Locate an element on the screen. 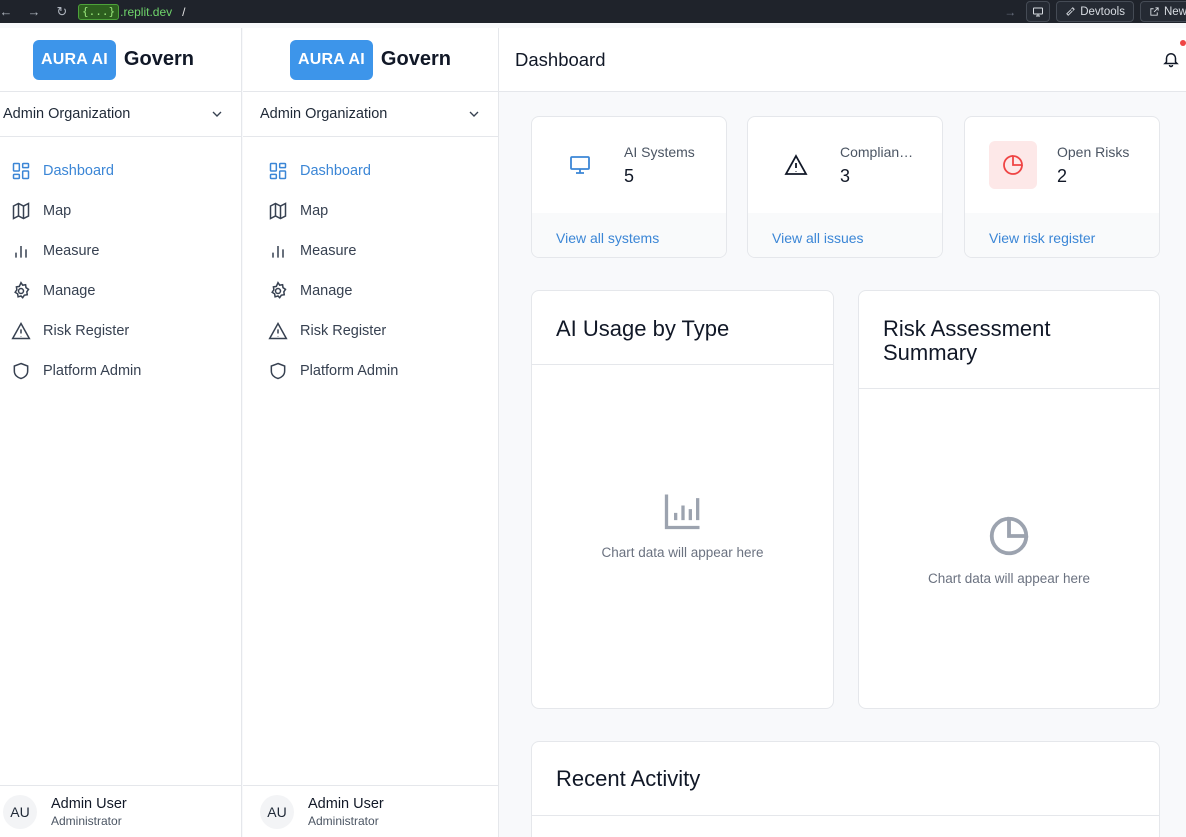  top-header: Dashboard is located at coordinates (842, 60).